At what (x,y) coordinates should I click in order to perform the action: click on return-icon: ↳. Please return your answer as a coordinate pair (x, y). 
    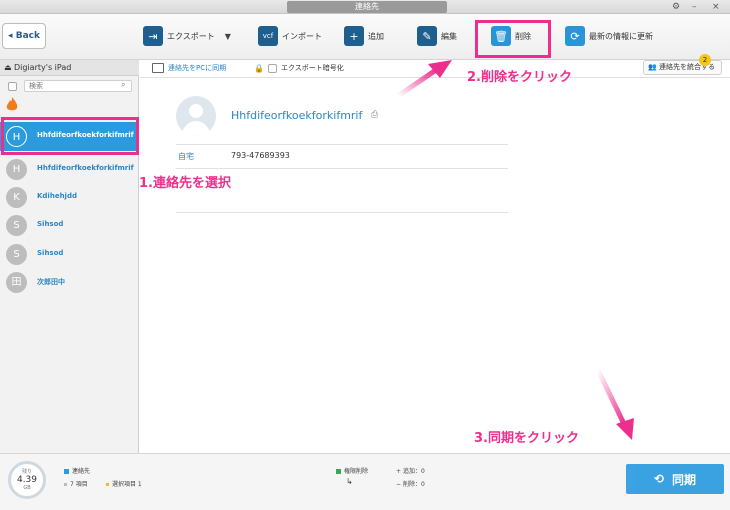
    Looking at the image, I should click on (349, 481).